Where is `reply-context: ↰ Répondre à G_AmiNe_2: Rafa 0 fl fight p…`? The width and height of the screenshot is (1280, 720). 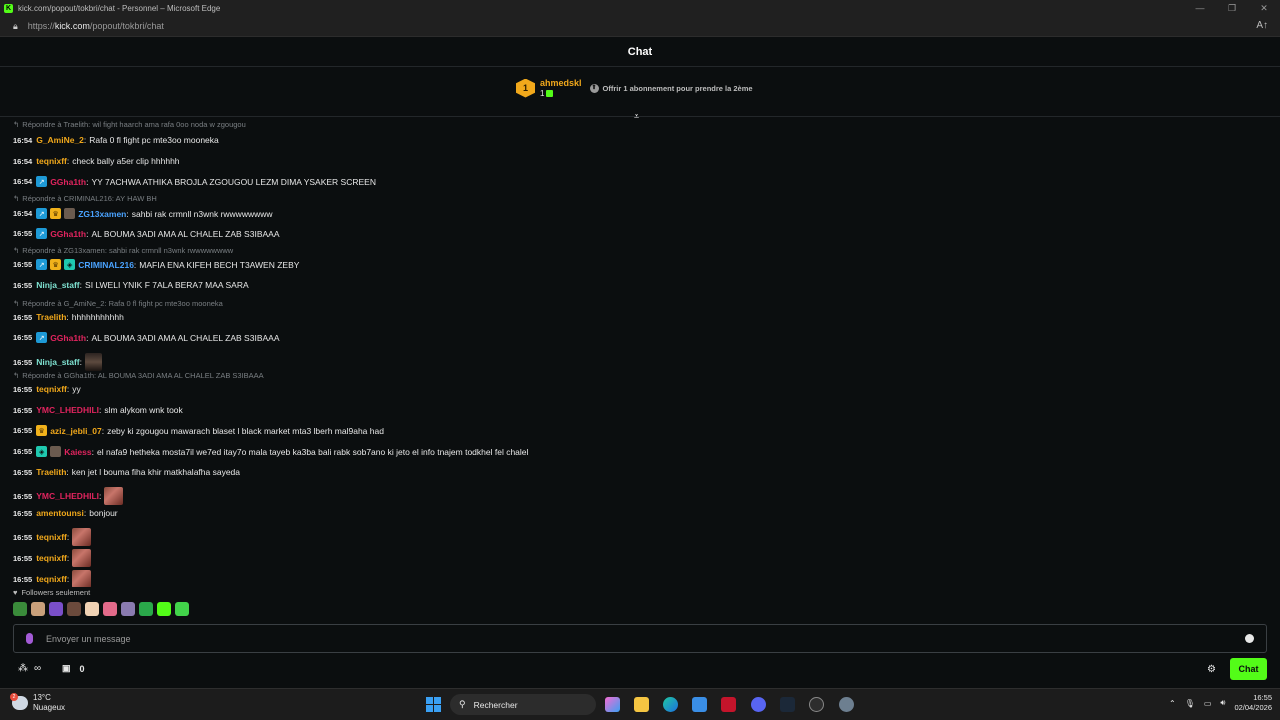
reply-context: ↰ Répondre à G_AmiNe_2: Rafa 0 fl fight p… is located at coordinates (118, 303).